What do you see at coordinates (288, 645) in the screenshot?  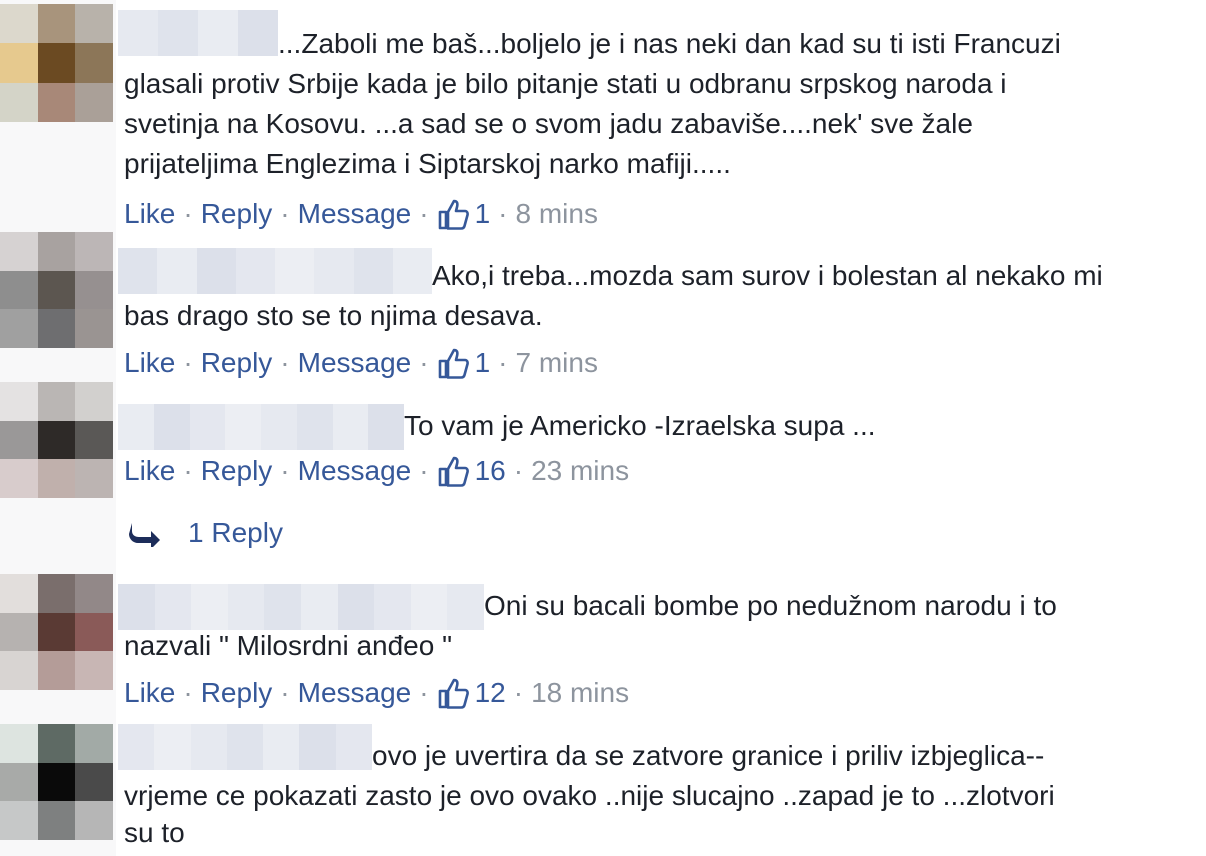 I see `comment-line: nazvali " Milosrdni anđeo "` at bounding box center [288, 645].